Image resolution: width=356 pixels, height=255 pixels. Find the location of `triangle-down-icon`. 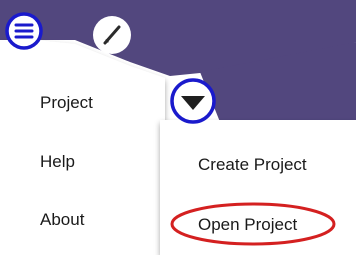

triangle-down-icon is located at coordinates (193, 101).